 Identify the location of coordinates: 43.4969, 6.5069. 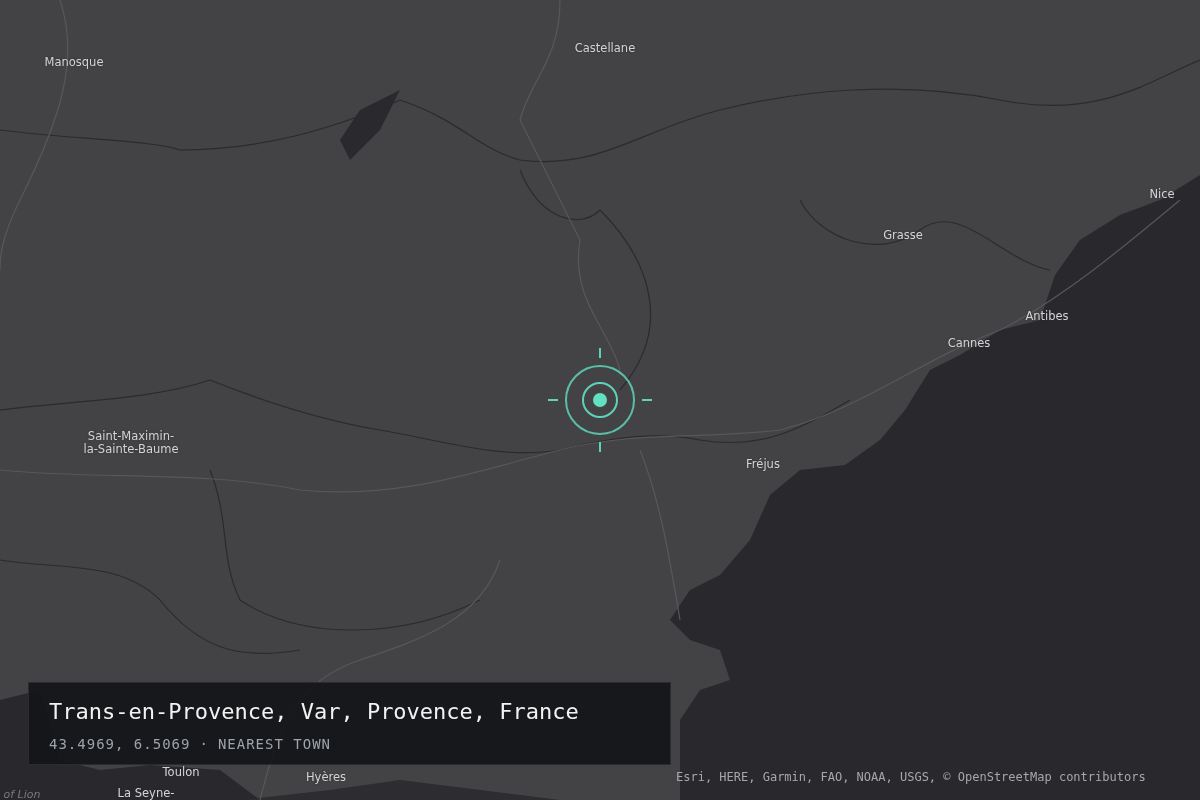
(120, 744).